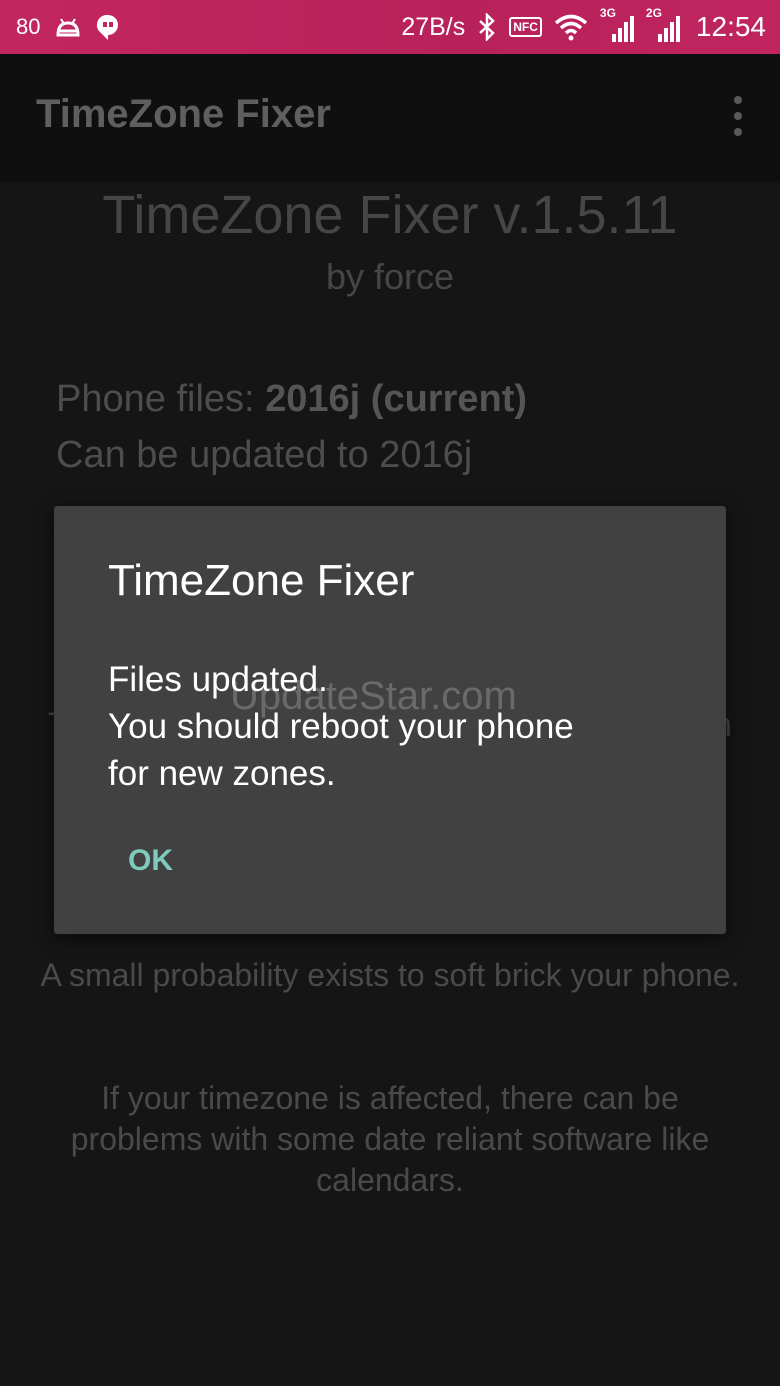  I want to click on dialog-title: TimeZone Fixer, so click(261, 580).